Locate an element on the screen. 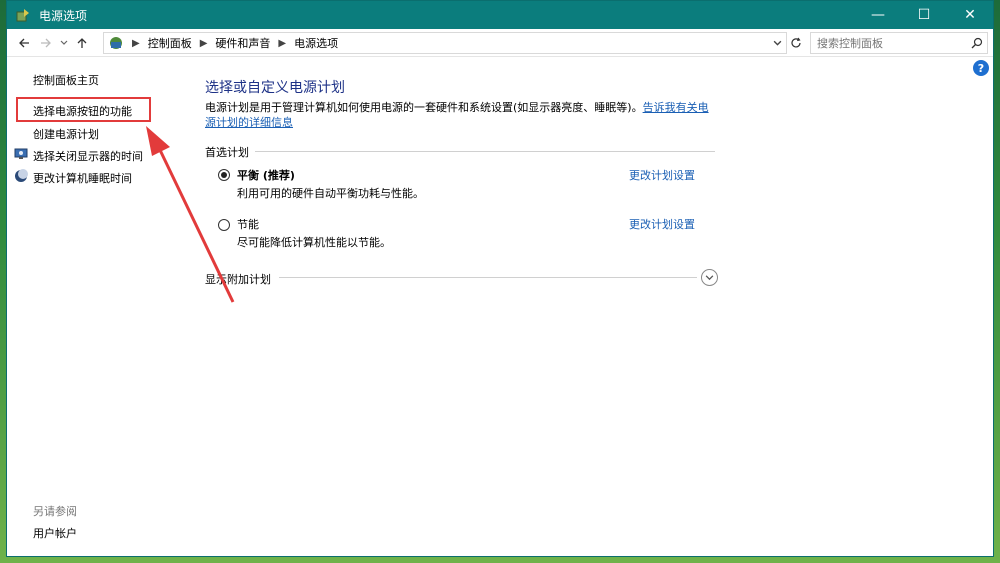 The image size is (1000, 563). power-saver-plan-name: 节能 is located at coordinates (248, 224).